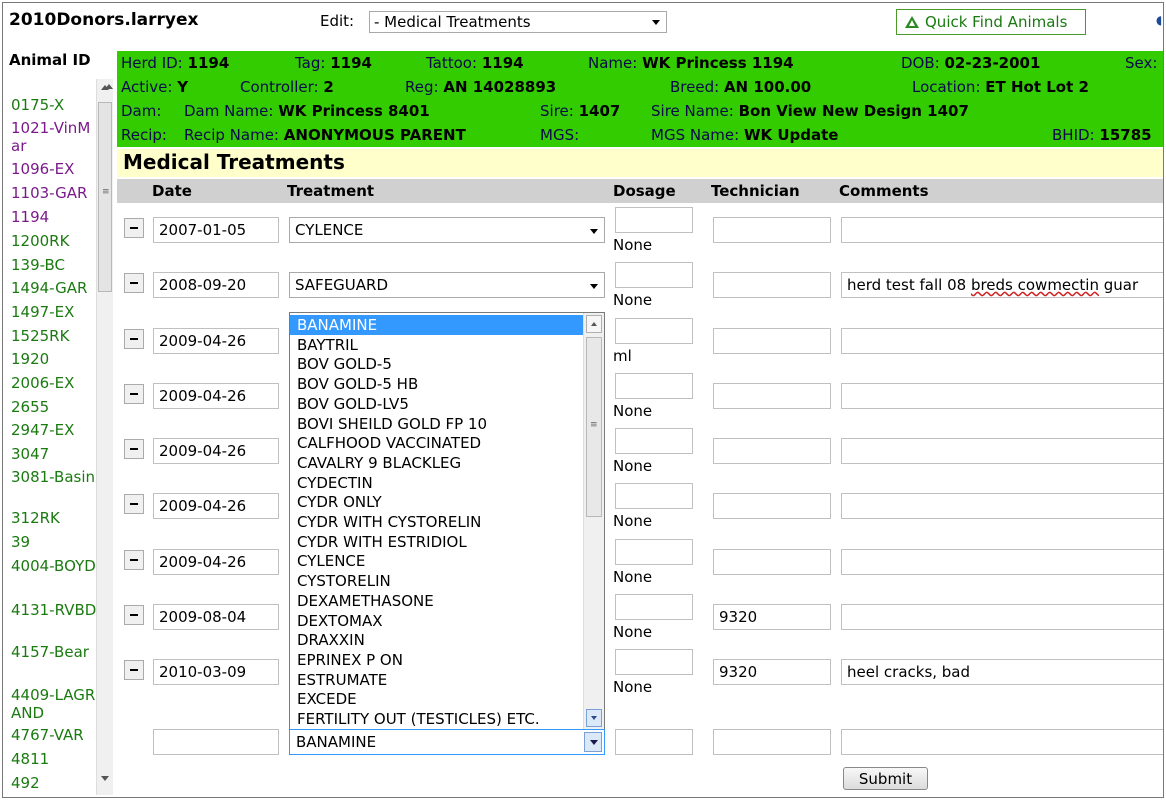 Image resolution: width=1166 pixels, height=800 pixels. What do you see at coordinates (438, 660) in the screenshot?
I see `listbox-option: EPRINEX P ON` at bounding box center [438, 660].